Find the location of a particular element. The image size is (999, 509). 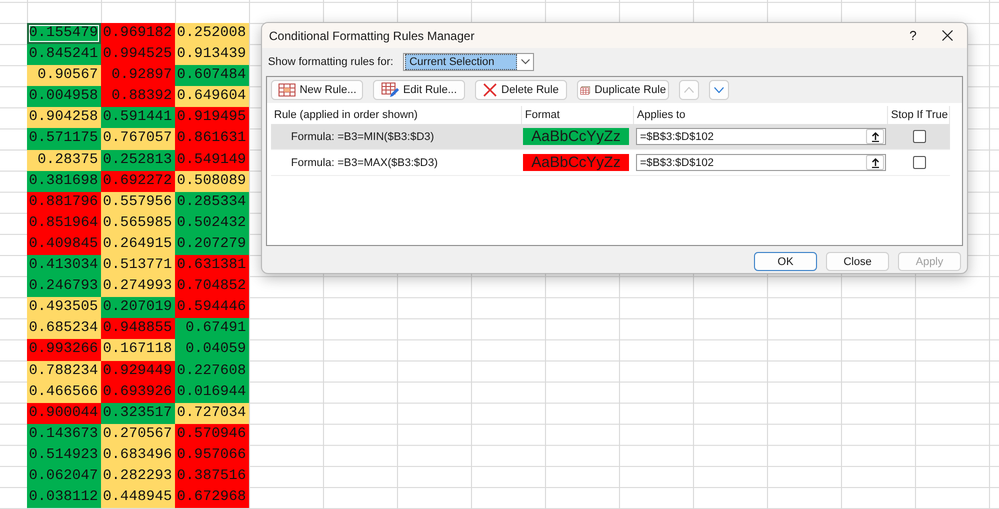

spreadsheet-cell: 0.672968 is located at coordinates (212, 497).